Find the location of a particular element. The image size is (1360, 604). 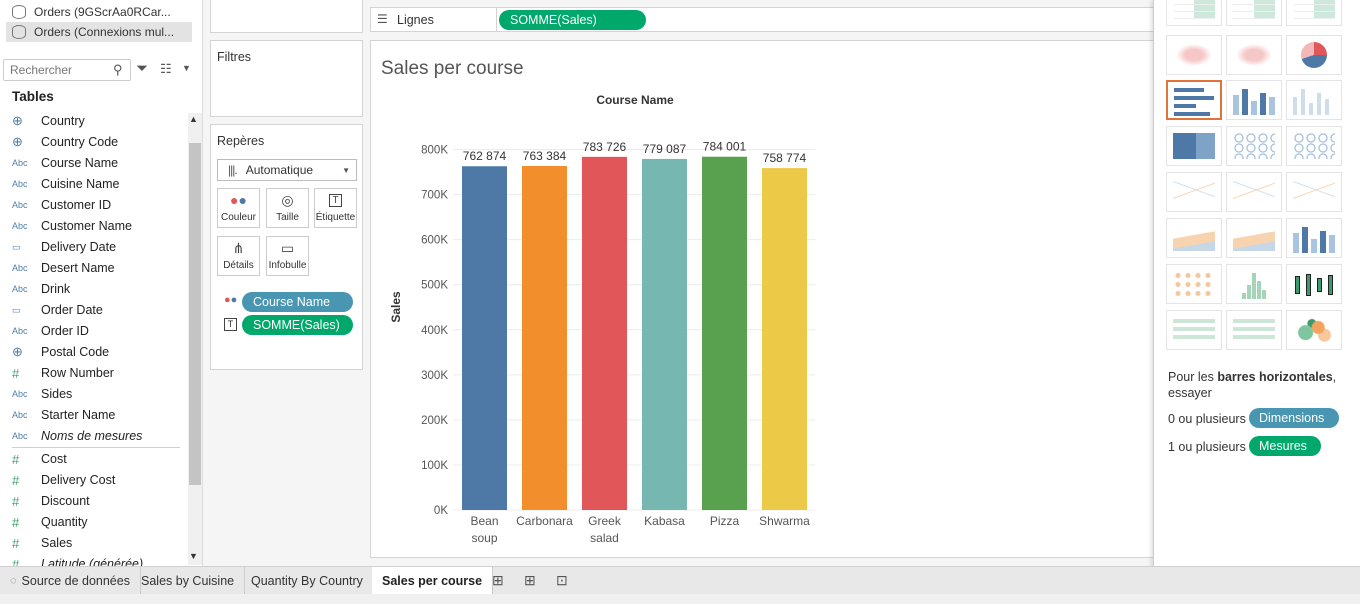

sum-sales-pill: SOMME(Sales) is located at coordinates (297, 325).